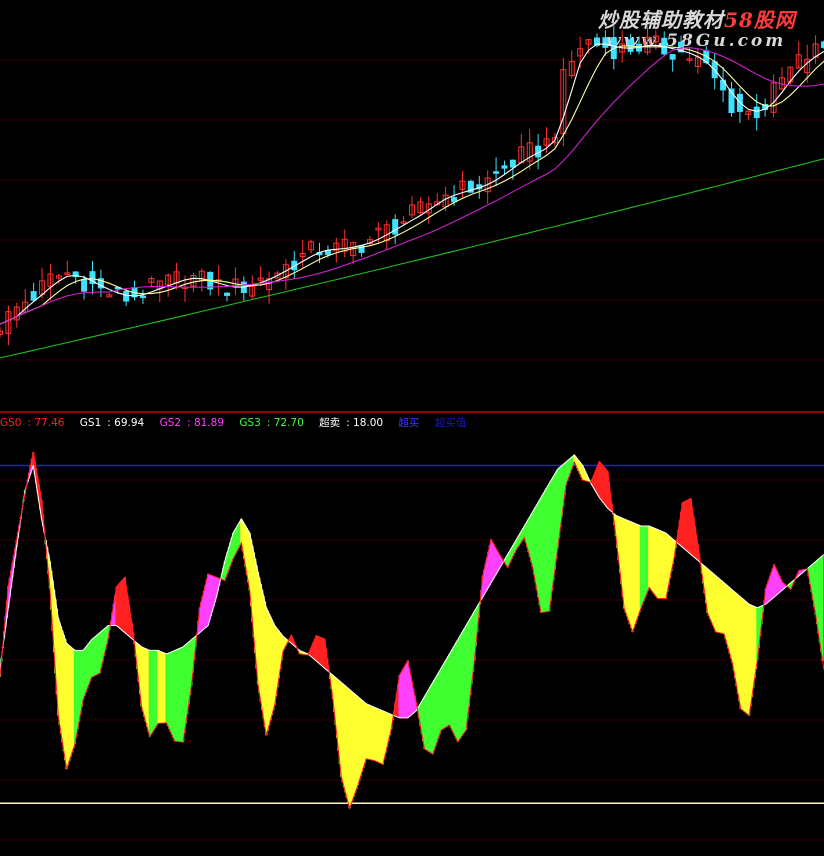 This screenshot has width=824, height=856. Describe the element at coordinates (450, 423) in the screenshot. I see `legend-overbought-value: 超买值` at that location.